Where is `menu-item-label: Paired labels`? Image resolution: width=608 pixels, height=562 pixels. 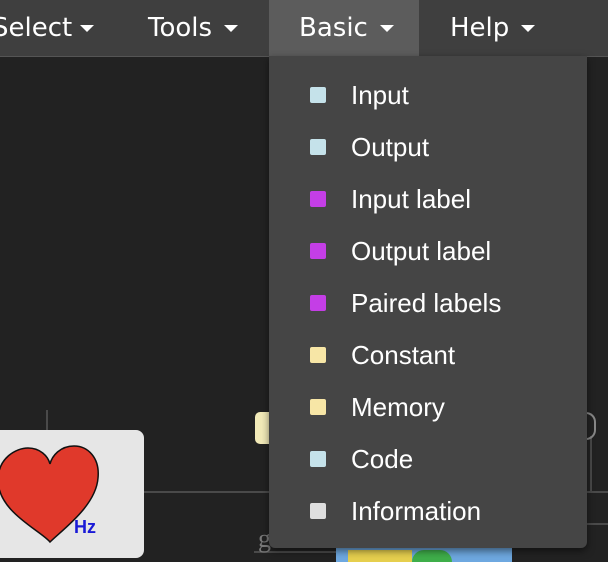 menu-item-label: Paired labels is located at coordinates (426, 302).